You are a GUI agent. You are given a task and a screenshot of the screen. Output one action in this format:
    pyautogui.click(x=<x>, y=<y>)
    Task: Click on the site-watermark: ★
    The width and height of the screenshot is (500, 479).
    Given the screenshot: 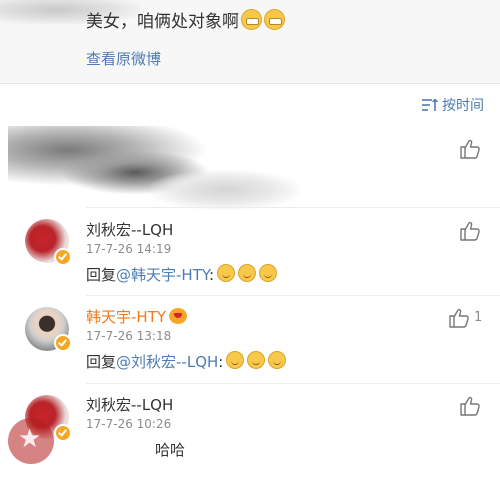 What is the action you would take?
    pyautogui.click(x=88, y=445)
    